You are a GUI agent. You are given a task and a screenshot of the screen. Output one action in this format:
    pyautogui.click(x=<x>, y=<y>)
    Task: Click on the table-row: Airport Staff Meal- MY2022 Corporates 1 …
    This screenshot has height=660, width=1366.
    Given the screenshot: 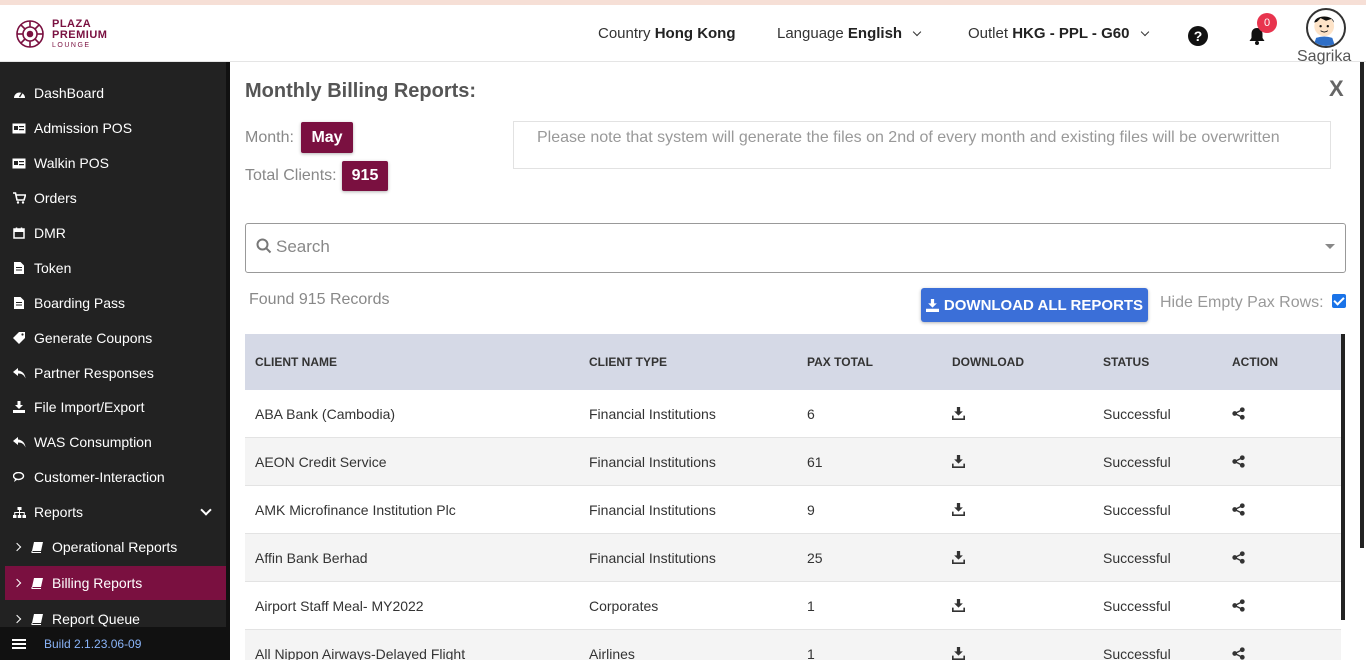 What is the action you would take?
    pyautogui.click(x=793, y=606)
    